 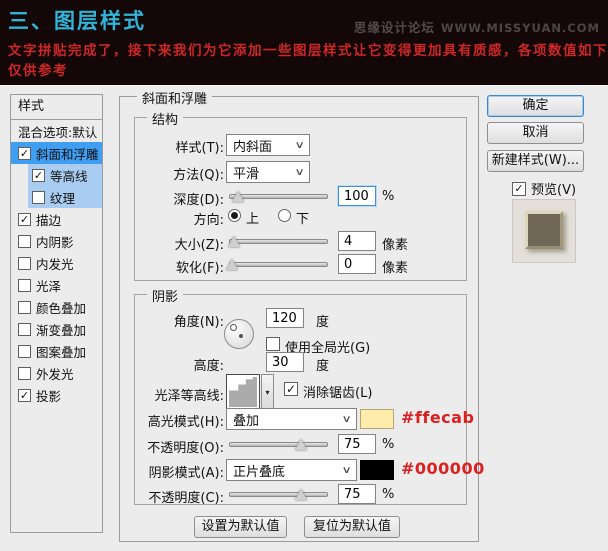 I want to click on sidebar-item-stroke: ✓ 描边, so click(x=56, y=219).